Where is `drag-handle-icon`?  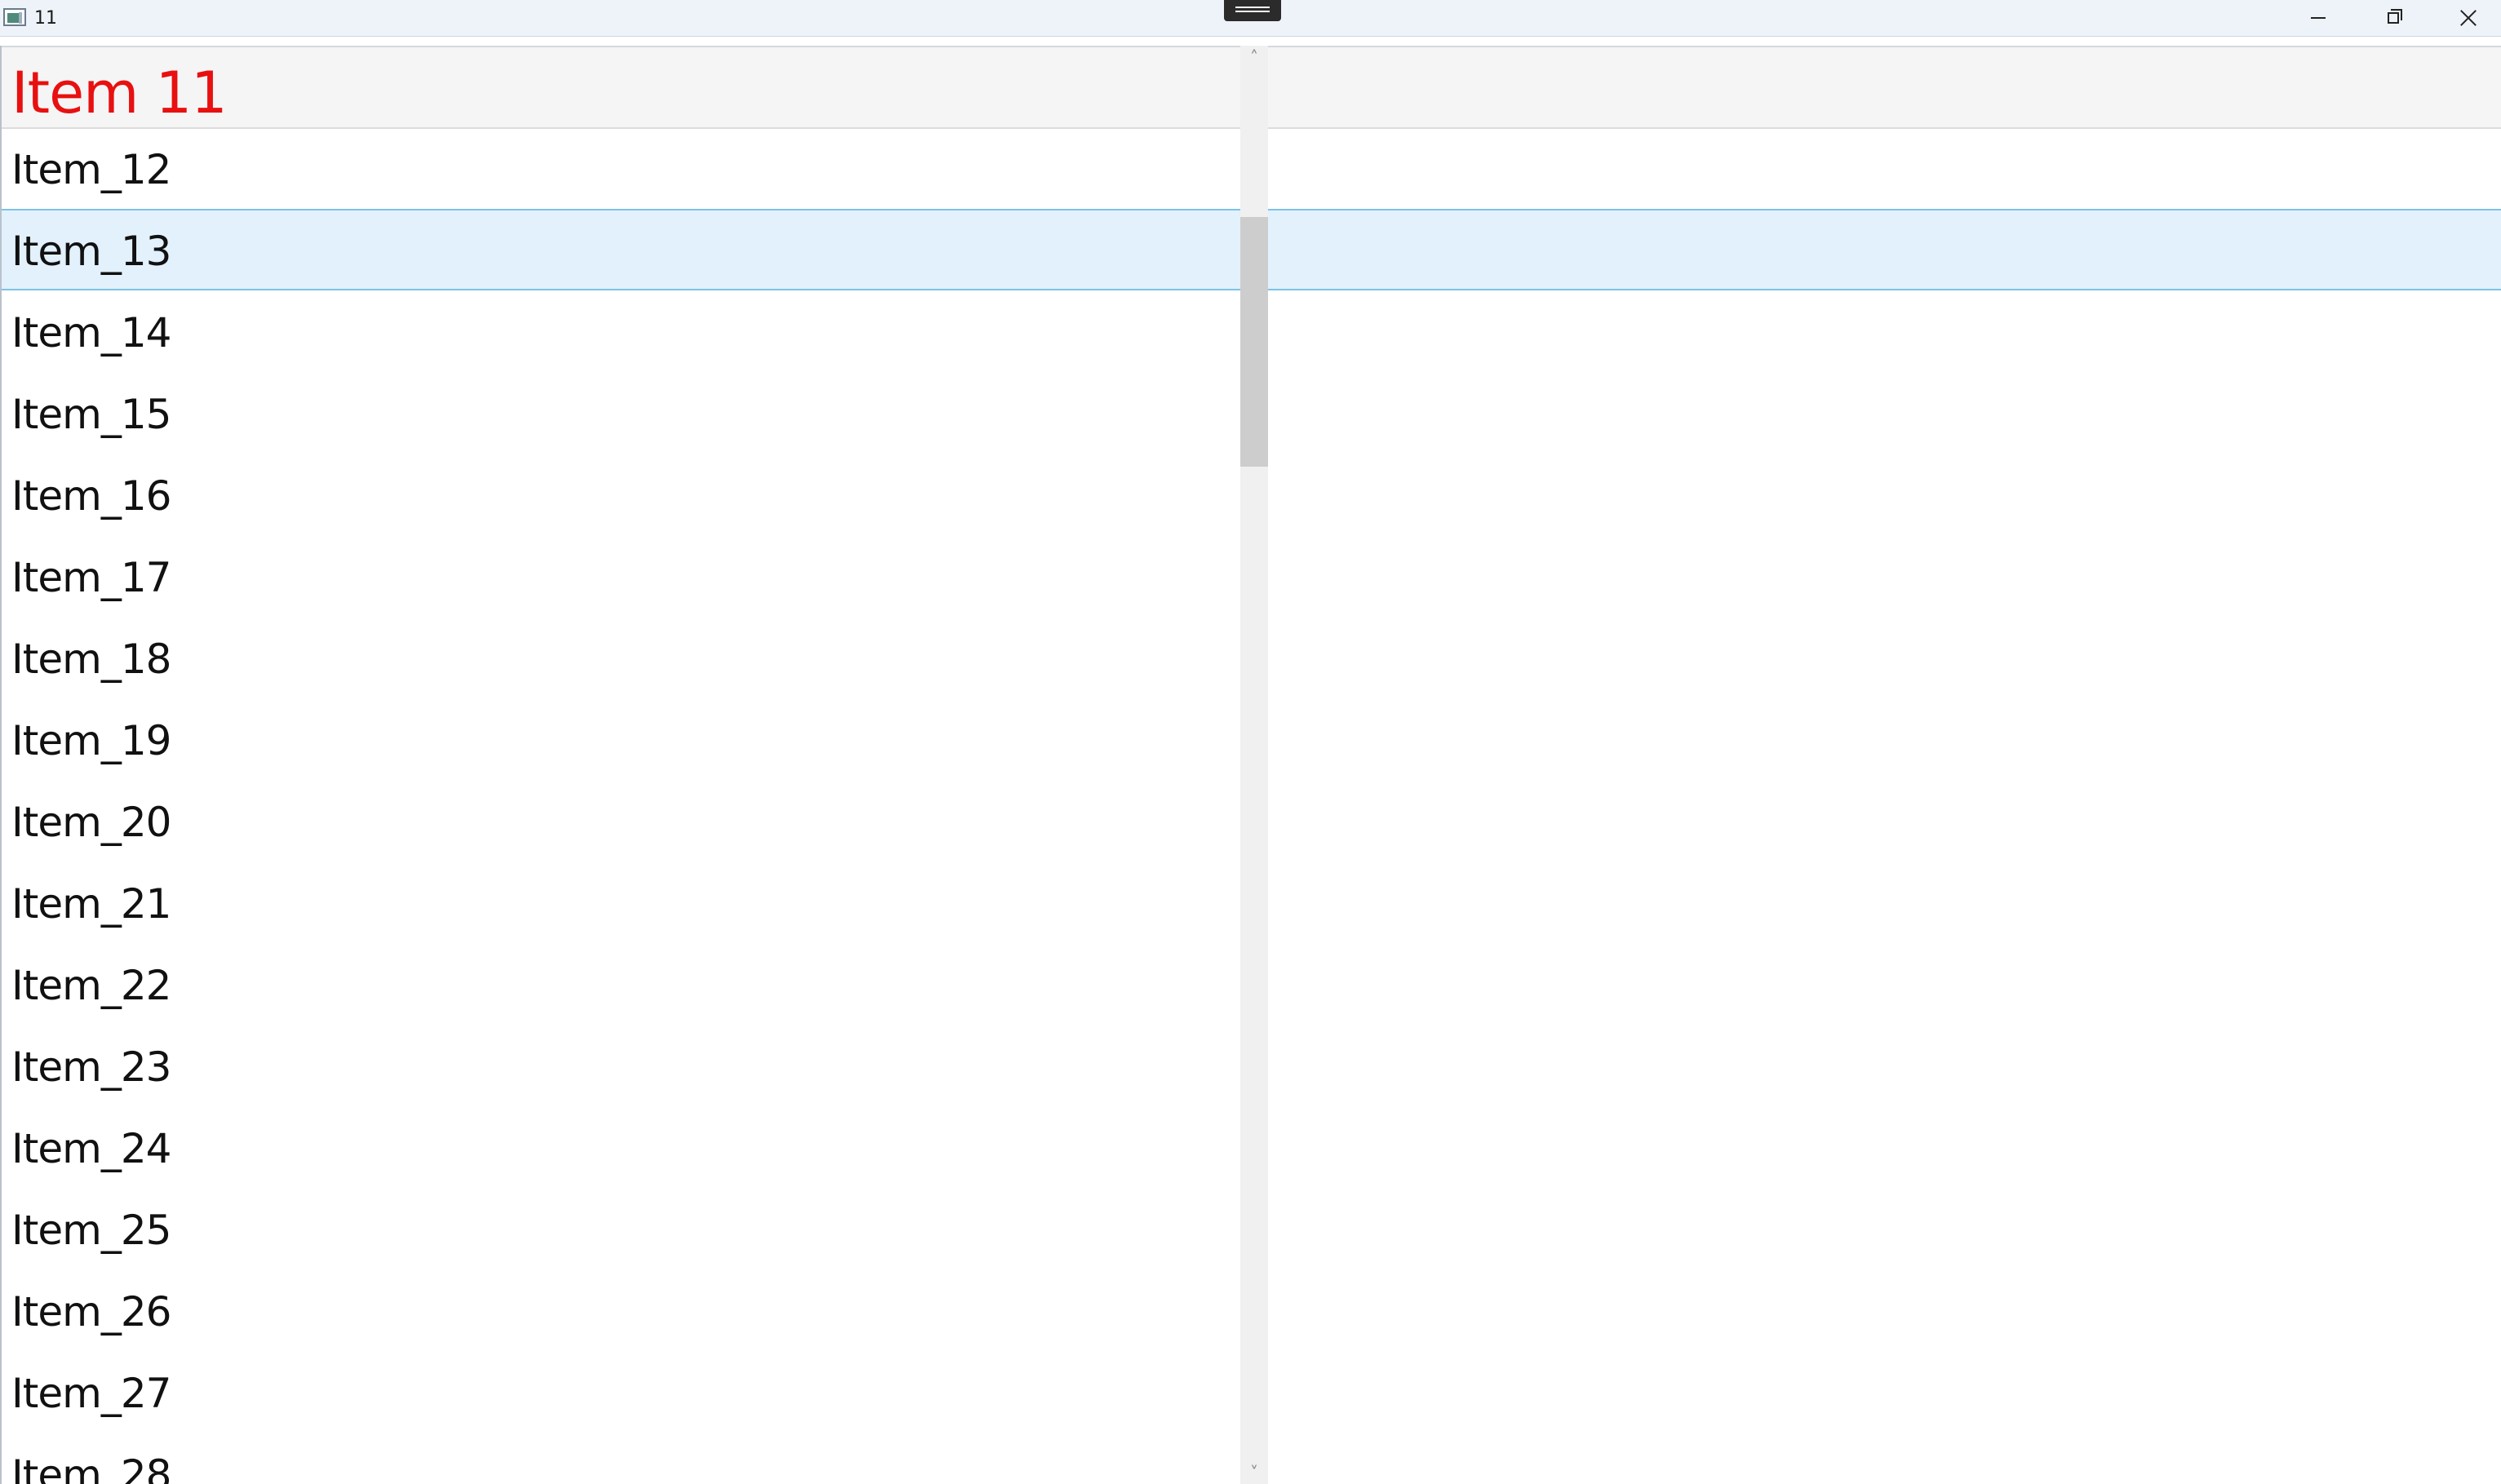
drag-handle-icon is located at coordinates (1252, 10).